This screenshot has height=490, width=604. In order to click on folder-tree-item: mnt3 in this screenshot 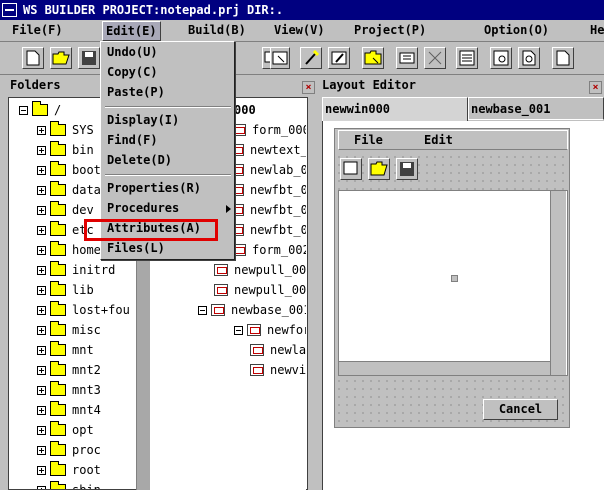, I will do `click(69, 390)`.